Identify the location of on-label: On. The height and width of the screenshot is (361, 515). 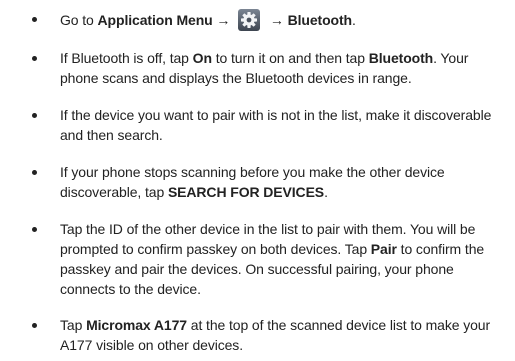
(202, 58).